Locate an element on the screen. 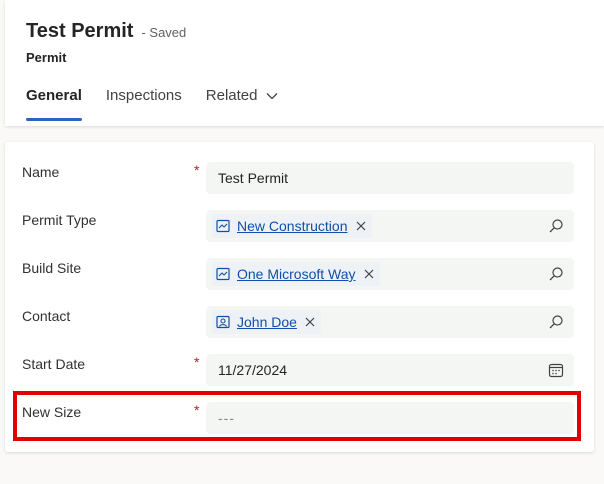  field-label-new-size: New Size is located at coordinates (52, 412).